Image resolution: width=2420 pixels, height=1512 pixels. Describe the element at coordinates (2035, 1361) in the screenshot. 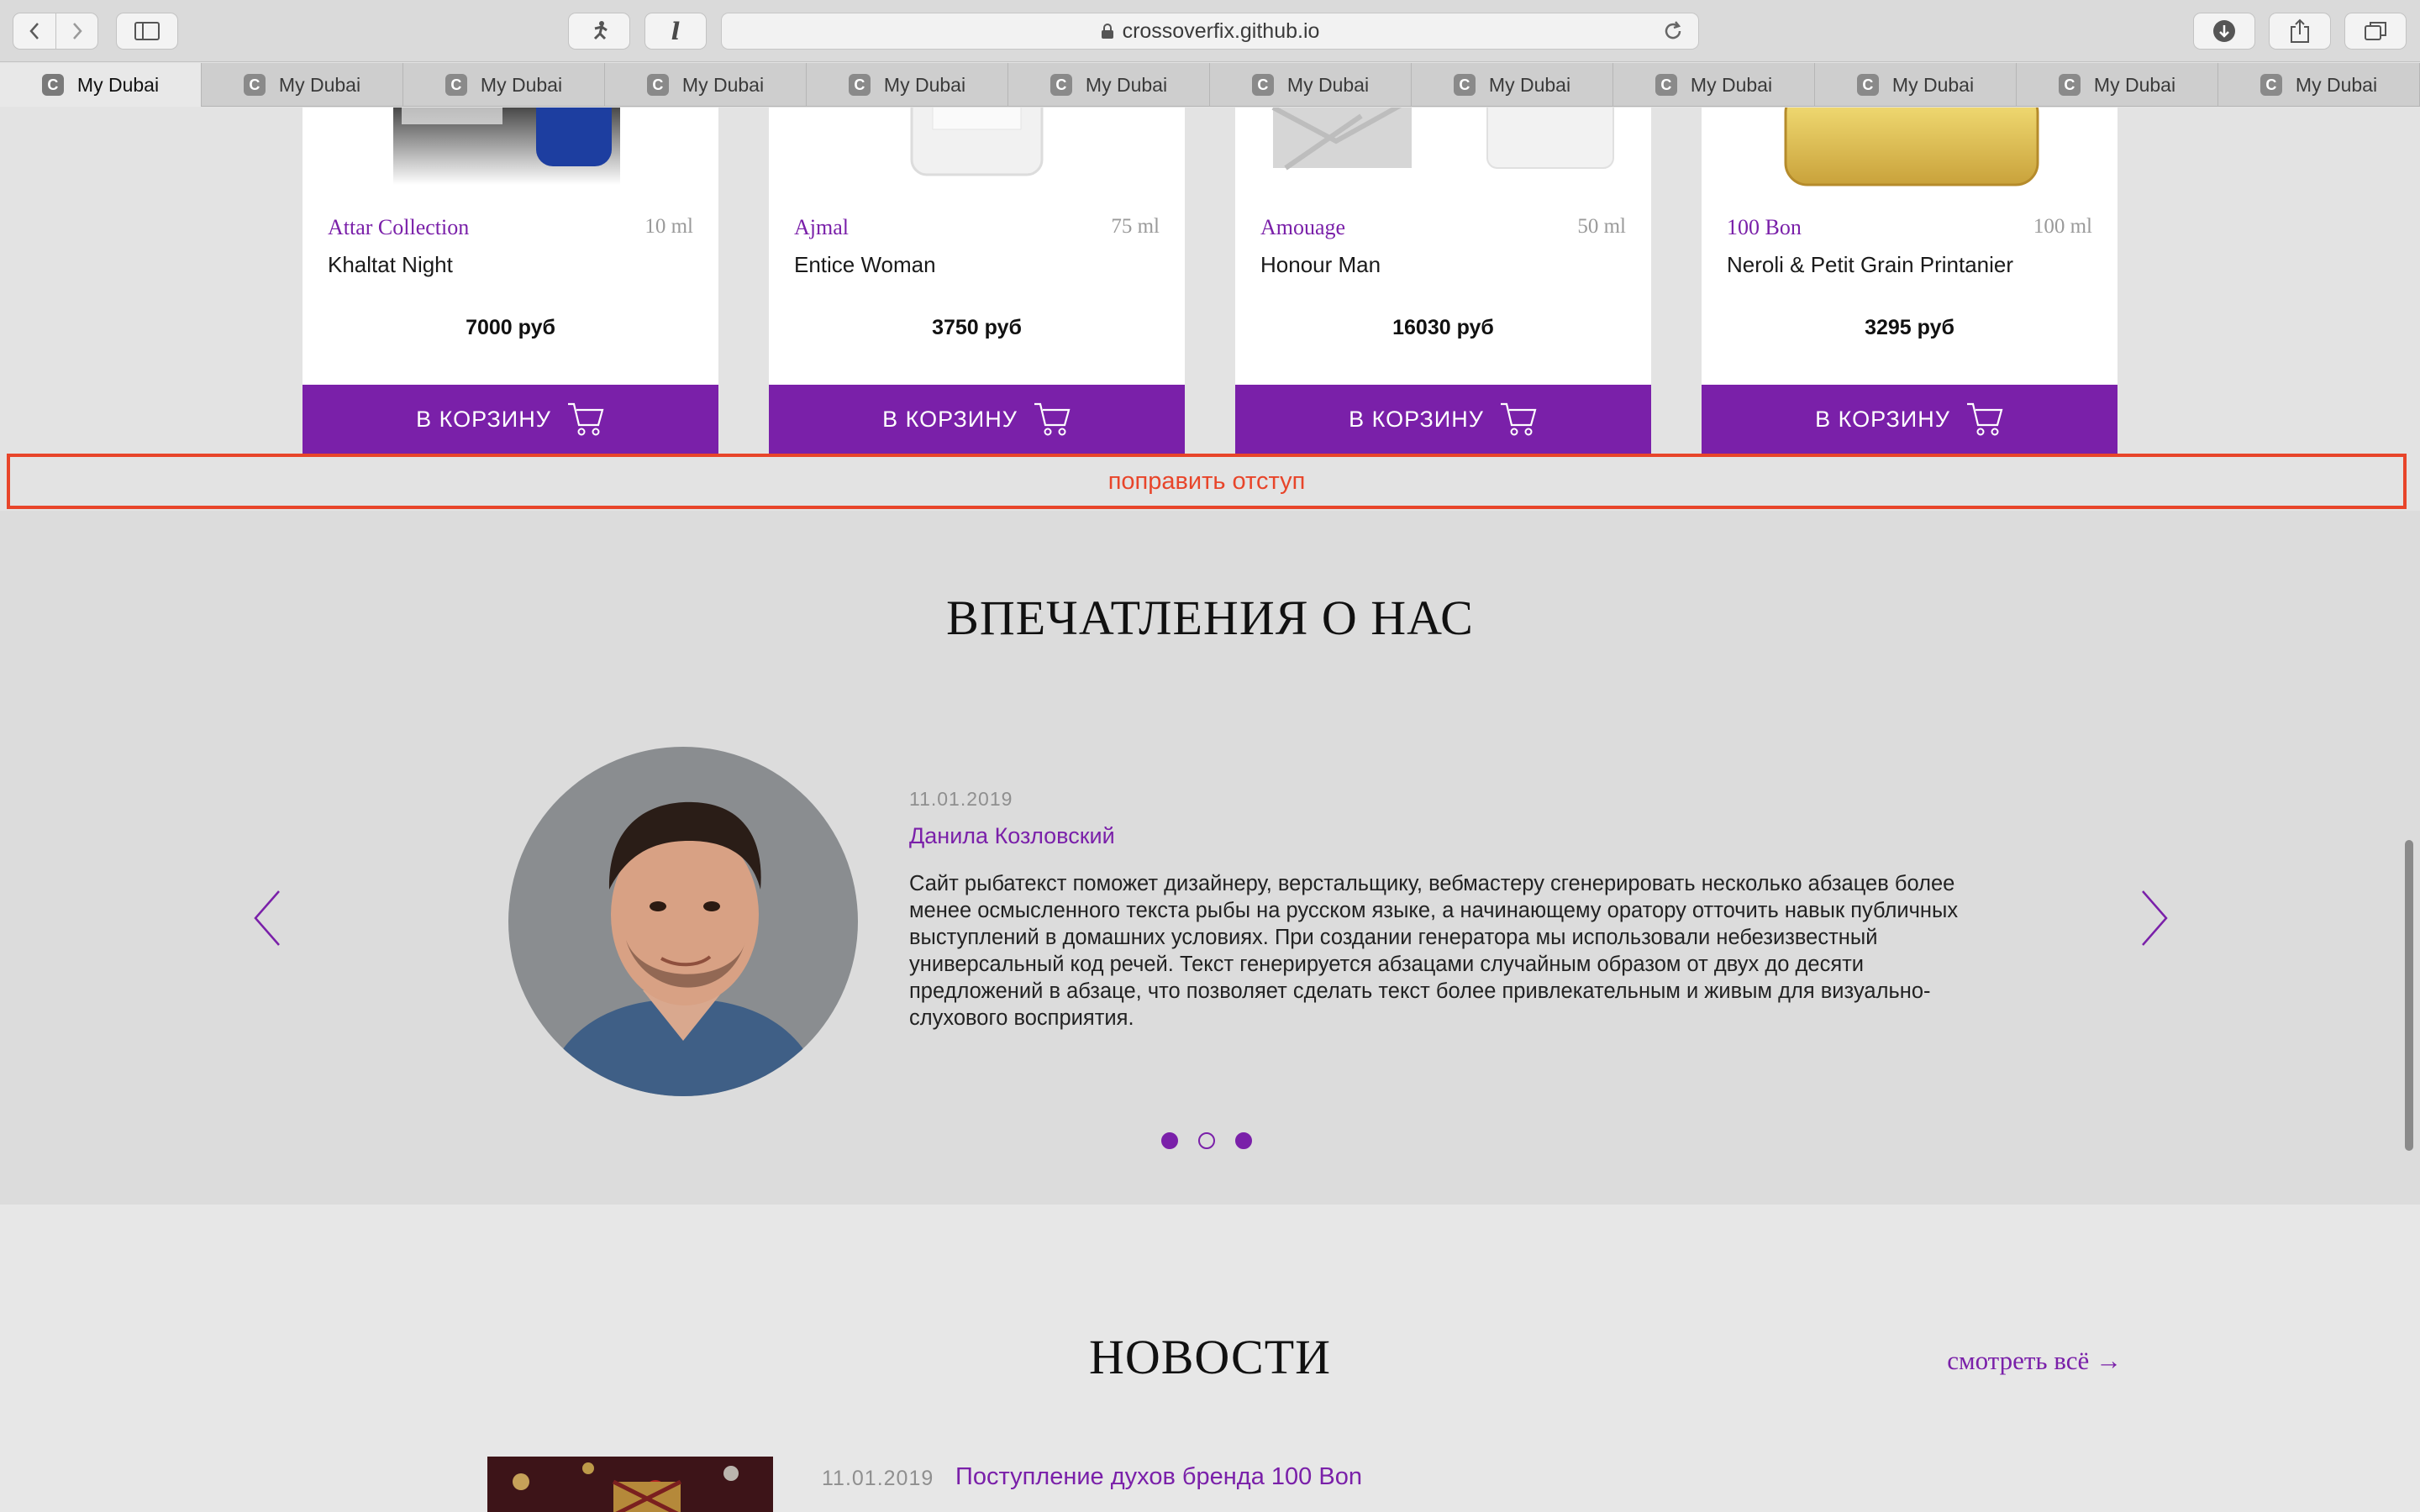

I see `see-all-news-link: смотреть всё →` at that location.